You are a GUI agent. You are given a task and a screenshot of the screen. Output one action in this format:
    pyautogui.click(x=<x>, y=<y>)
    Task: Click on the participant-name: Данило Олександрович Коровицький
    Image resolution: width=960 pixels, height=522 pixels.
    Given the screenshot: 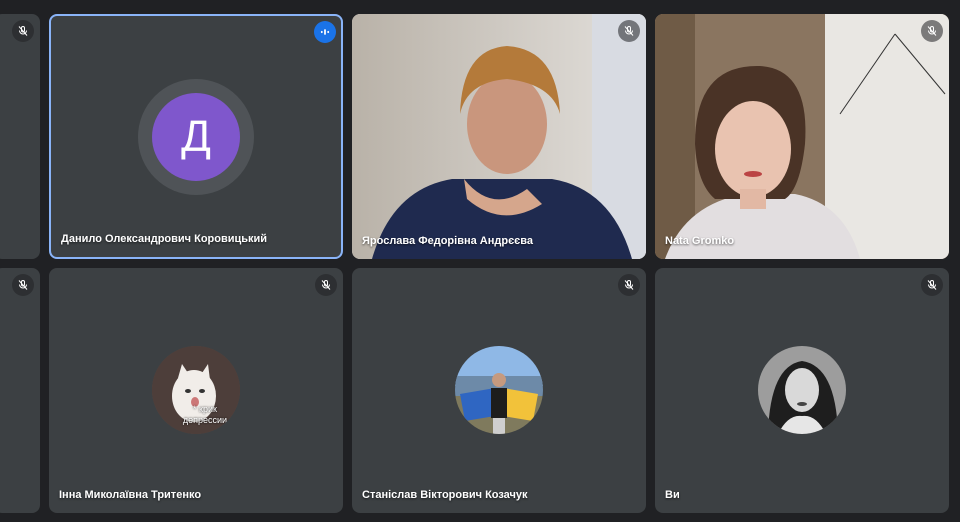 What is the action you would take?
    pyautogui.click(x=164, y=239)
    